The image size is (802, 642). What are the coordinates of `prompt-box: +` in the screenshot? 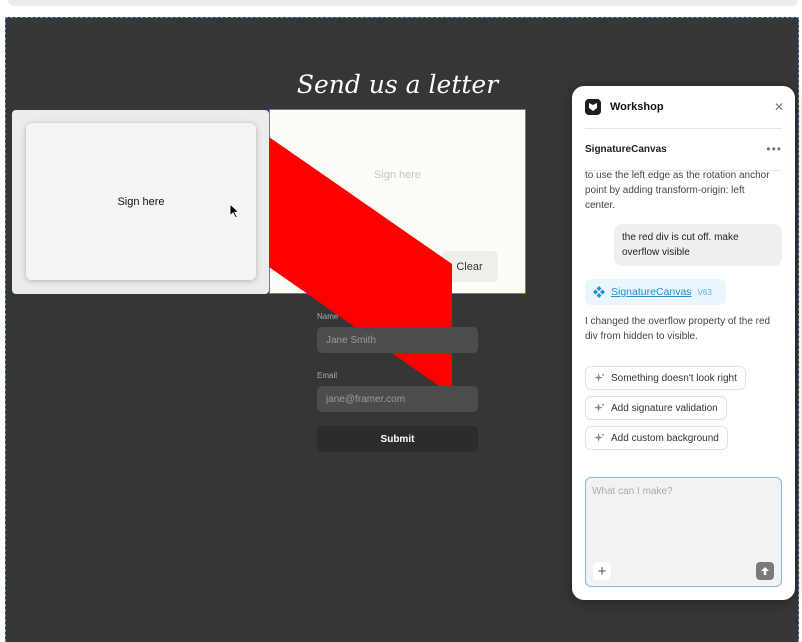 It's located at (683, 532).